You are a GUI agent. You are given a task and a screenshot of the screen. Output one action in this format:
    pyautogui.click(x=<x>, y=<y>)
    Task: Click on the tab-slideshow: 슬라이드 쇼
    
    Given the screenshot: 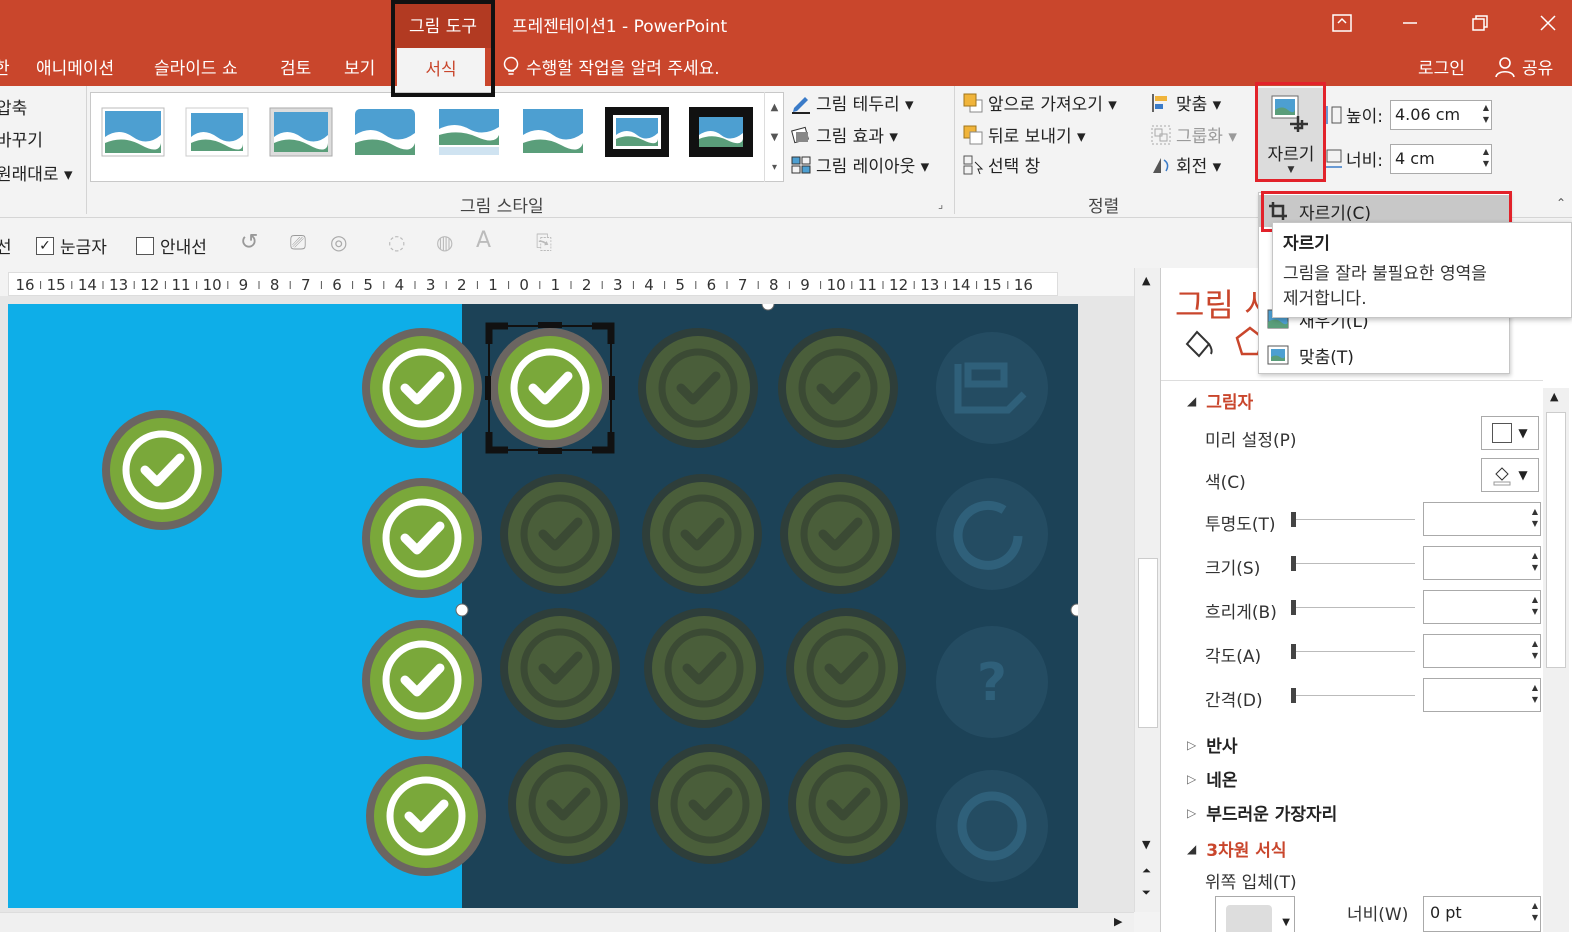 What is the action you would take?
    pyautogui.click(x=196, y=66)
    